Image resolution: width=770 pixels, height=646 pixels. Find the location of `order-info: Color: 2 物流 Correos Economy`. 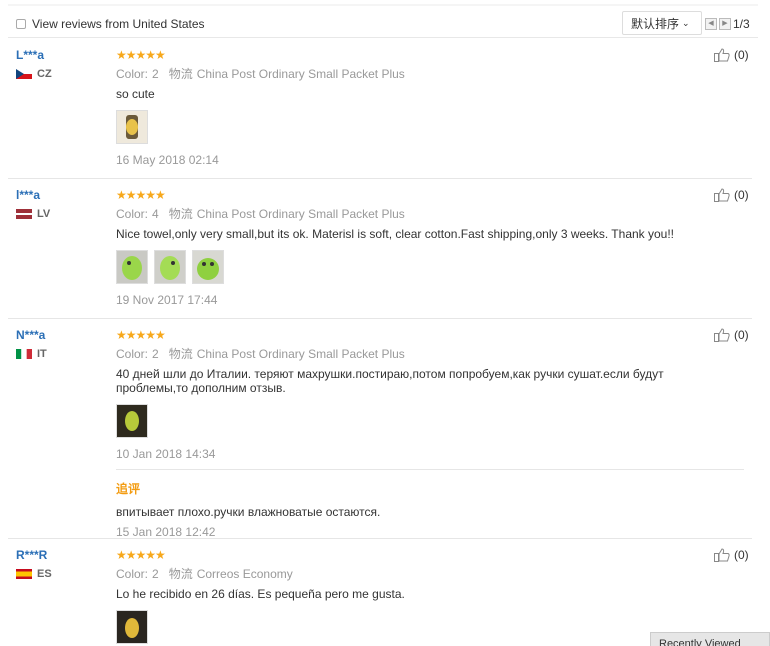

order-info: Color: 2 物流 Correos Economy is located at coordinates (204, 574).